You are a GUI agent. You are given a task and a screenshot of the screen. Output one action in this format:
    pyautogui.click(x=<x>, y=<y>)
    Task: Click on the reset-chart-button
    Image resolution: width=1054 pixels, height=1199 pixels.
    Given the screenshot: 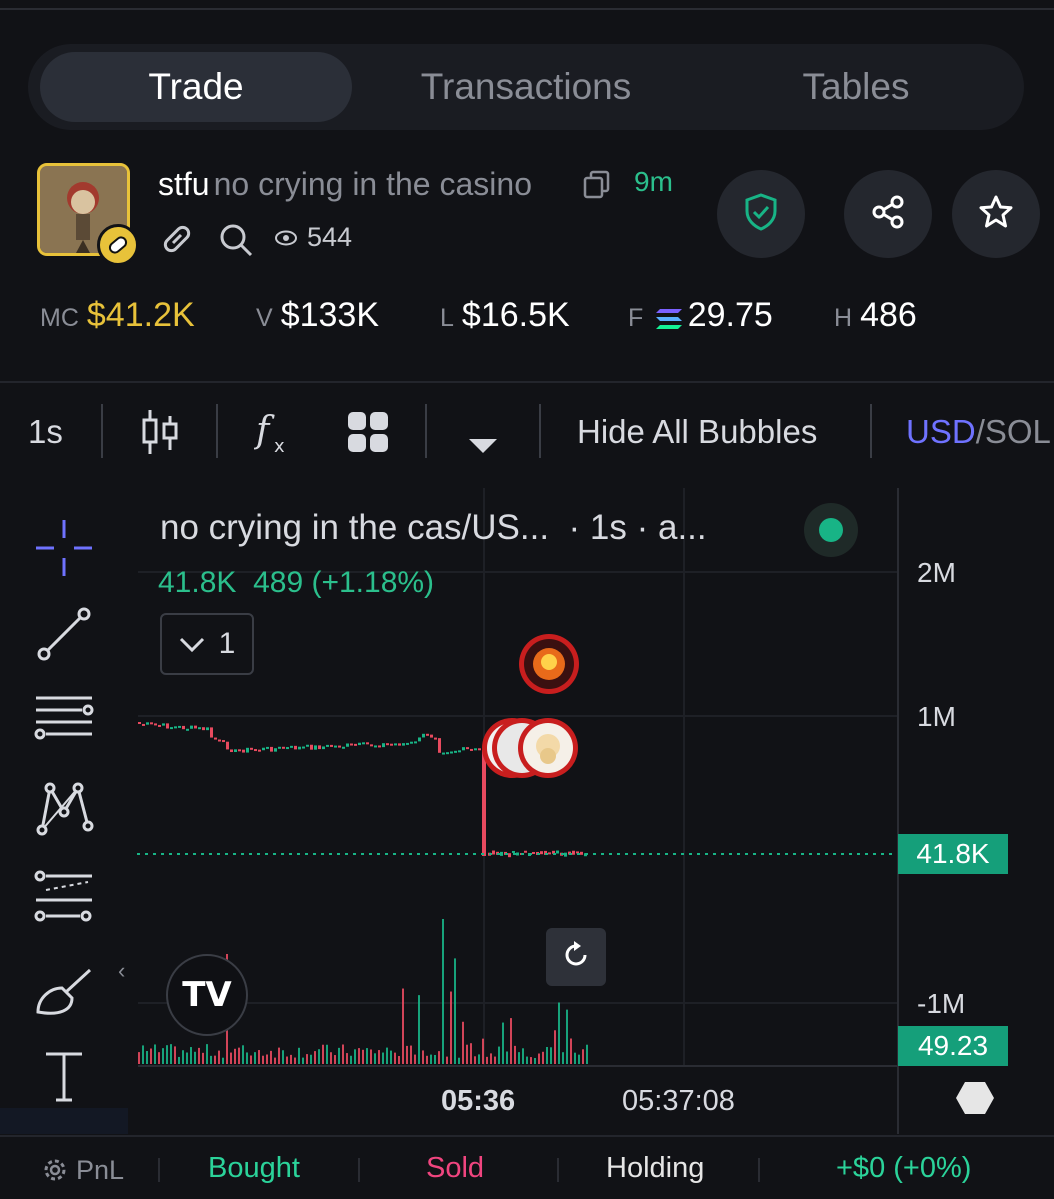 What is the action you would take?
    pyautogui.click(x=576, y=957)
    